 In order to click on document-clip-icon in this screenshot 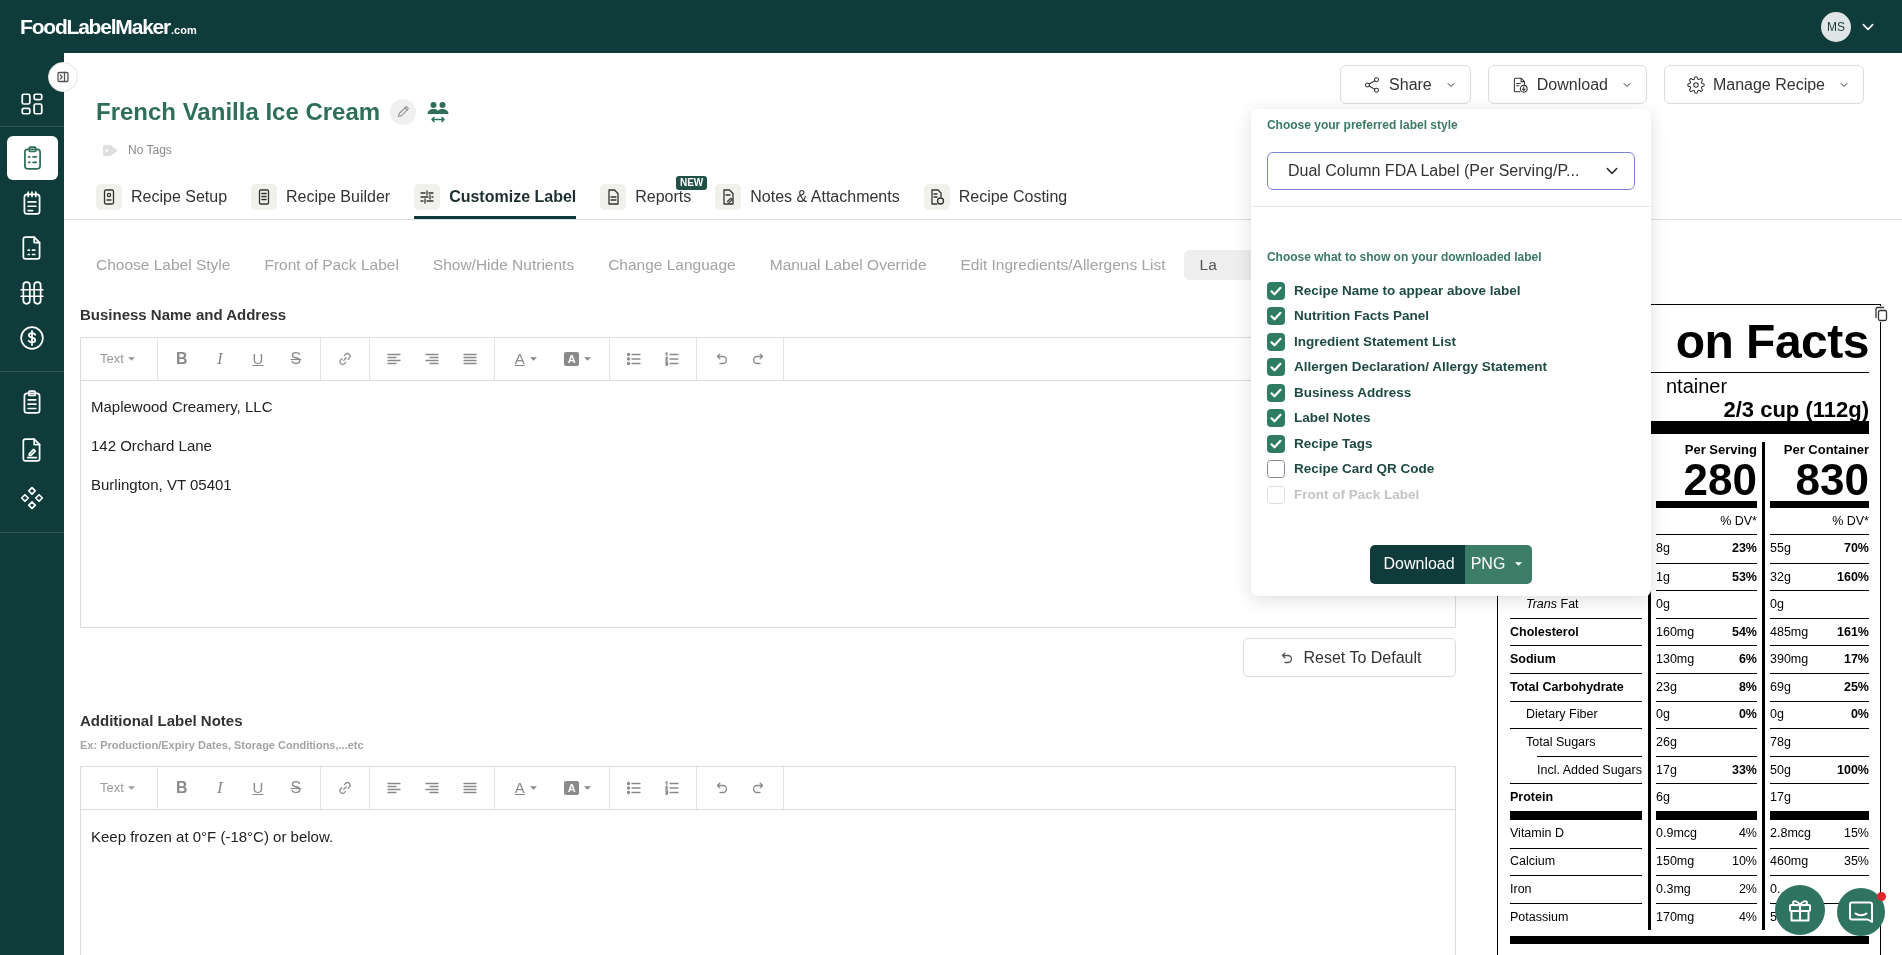, I will do `click(728, 196)`.